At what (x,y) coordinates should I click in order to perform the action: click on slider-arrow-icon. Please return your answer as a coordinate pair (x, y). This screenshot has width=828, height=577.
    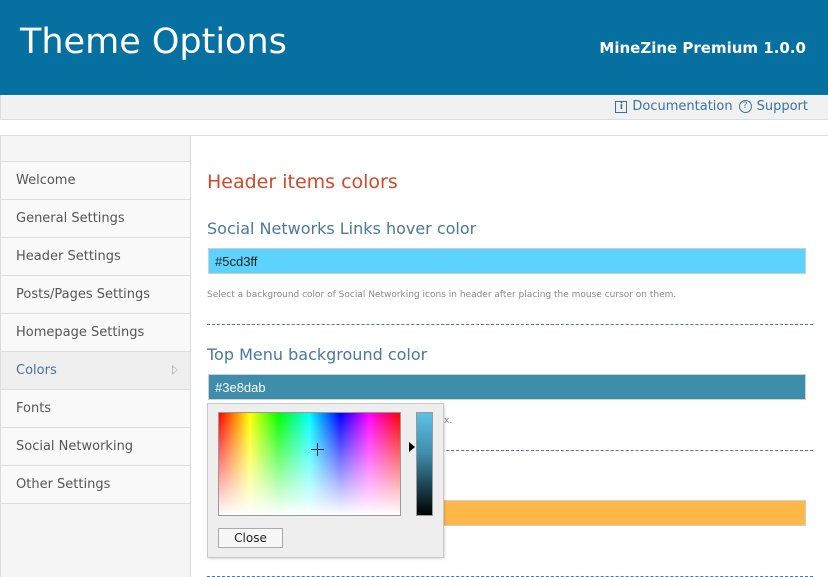
    Looking at the image, I should click on (412, 447).